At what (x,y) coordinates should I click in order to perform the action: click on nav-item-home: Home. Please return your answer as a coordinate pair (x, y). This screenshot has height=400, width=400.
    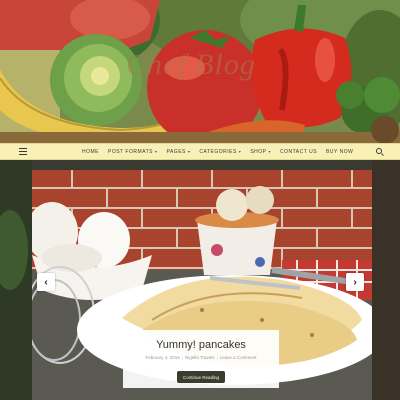
    Looking at the image, I should click on (90, 152).